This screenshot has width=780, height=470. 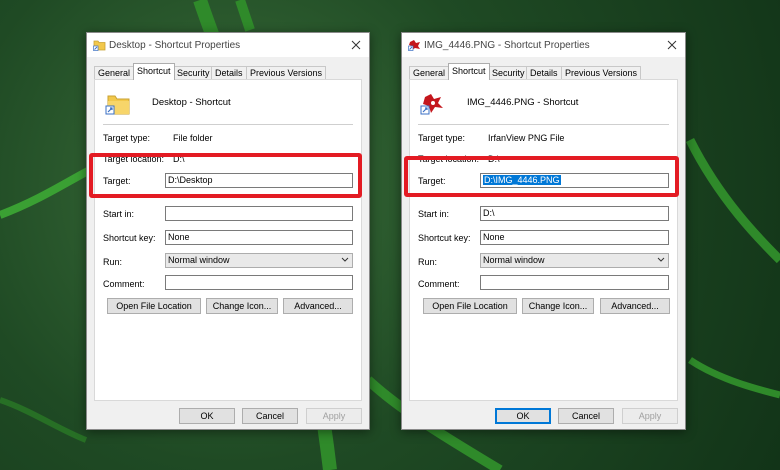 I want to click on target-type-value: File folder, so click(x=193, y=138).